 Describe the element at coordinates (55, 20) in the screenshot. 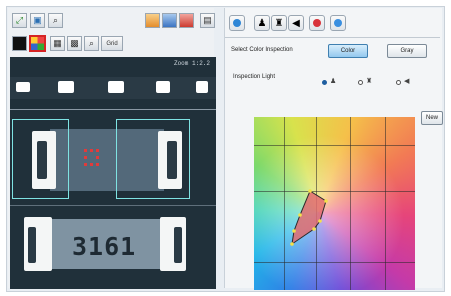

I see `zoom-icon: ⌕` at that location.